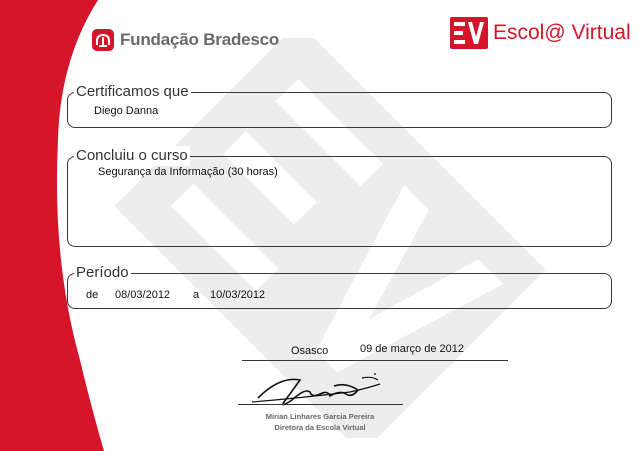  What do you see at coordinates (103, 40) in the screenshot?
I see `bradesco-tree-icon` at bounding box center [103, 40].